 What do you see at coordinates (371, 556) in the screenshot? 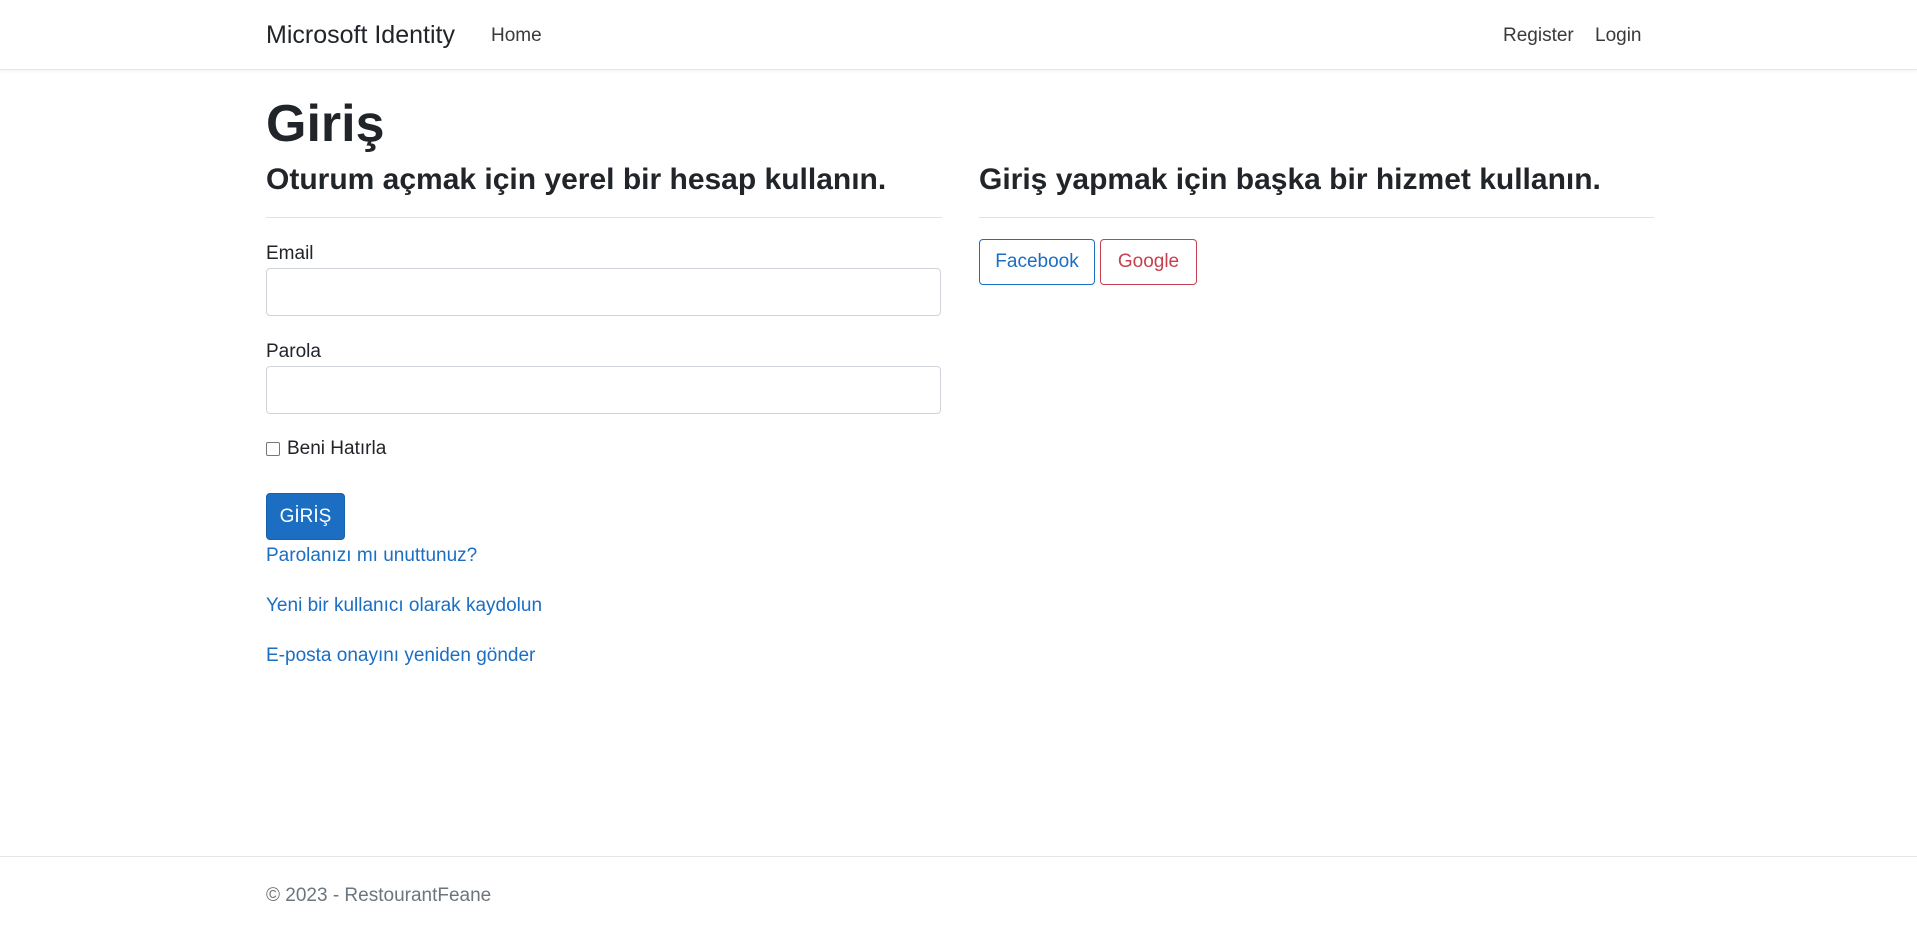
I see `forgot-password-link: Parolanızı mı unuttunuz?` at bounding box center [371, 556].